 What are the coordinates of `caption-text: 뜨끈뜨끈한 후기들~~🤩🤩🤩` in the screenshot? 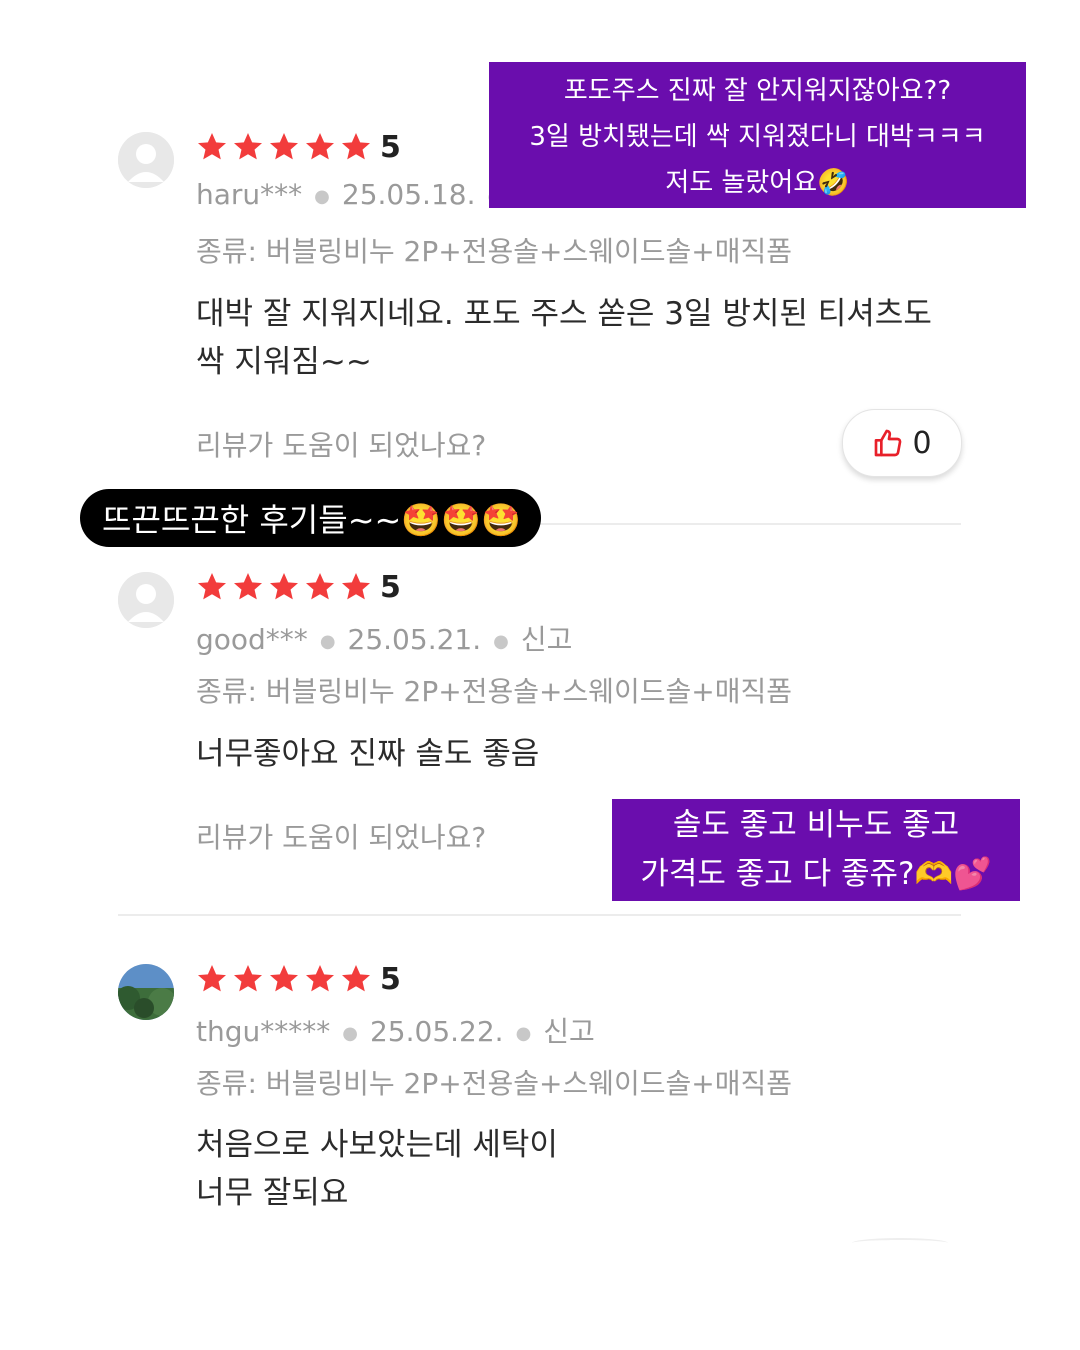 It's located at (311, 520).